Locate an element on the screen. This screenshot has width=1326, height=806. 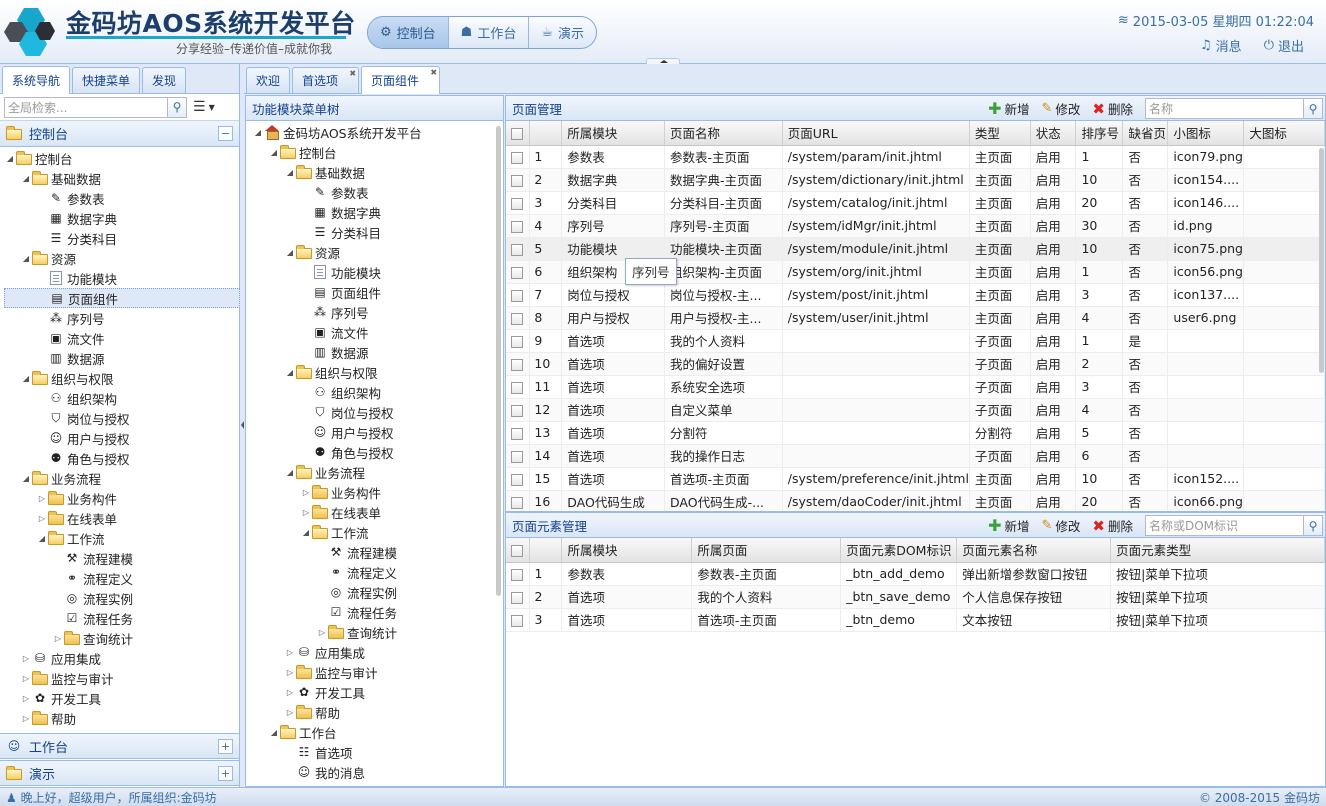
tree-node: ⚉ 角色与授权 is located at coordinates (122, 458).